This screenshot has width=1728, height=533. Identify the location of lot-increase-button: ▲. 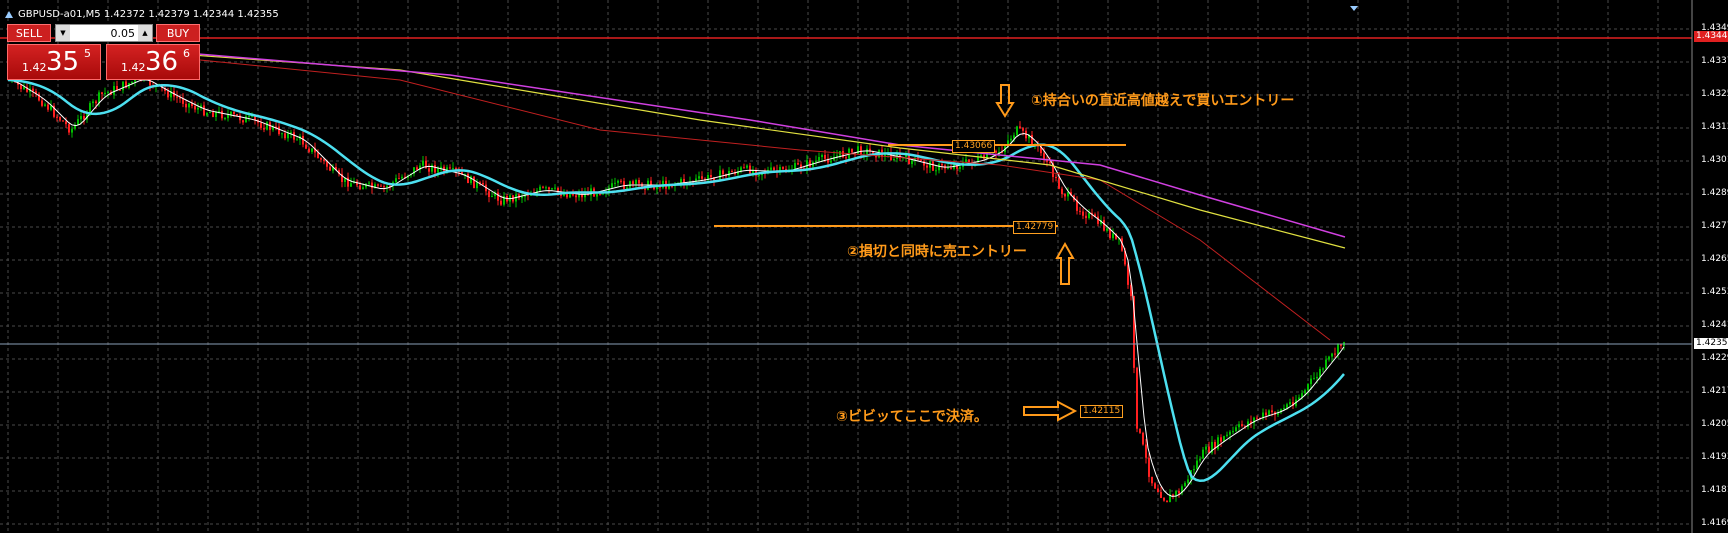
(145, 33).